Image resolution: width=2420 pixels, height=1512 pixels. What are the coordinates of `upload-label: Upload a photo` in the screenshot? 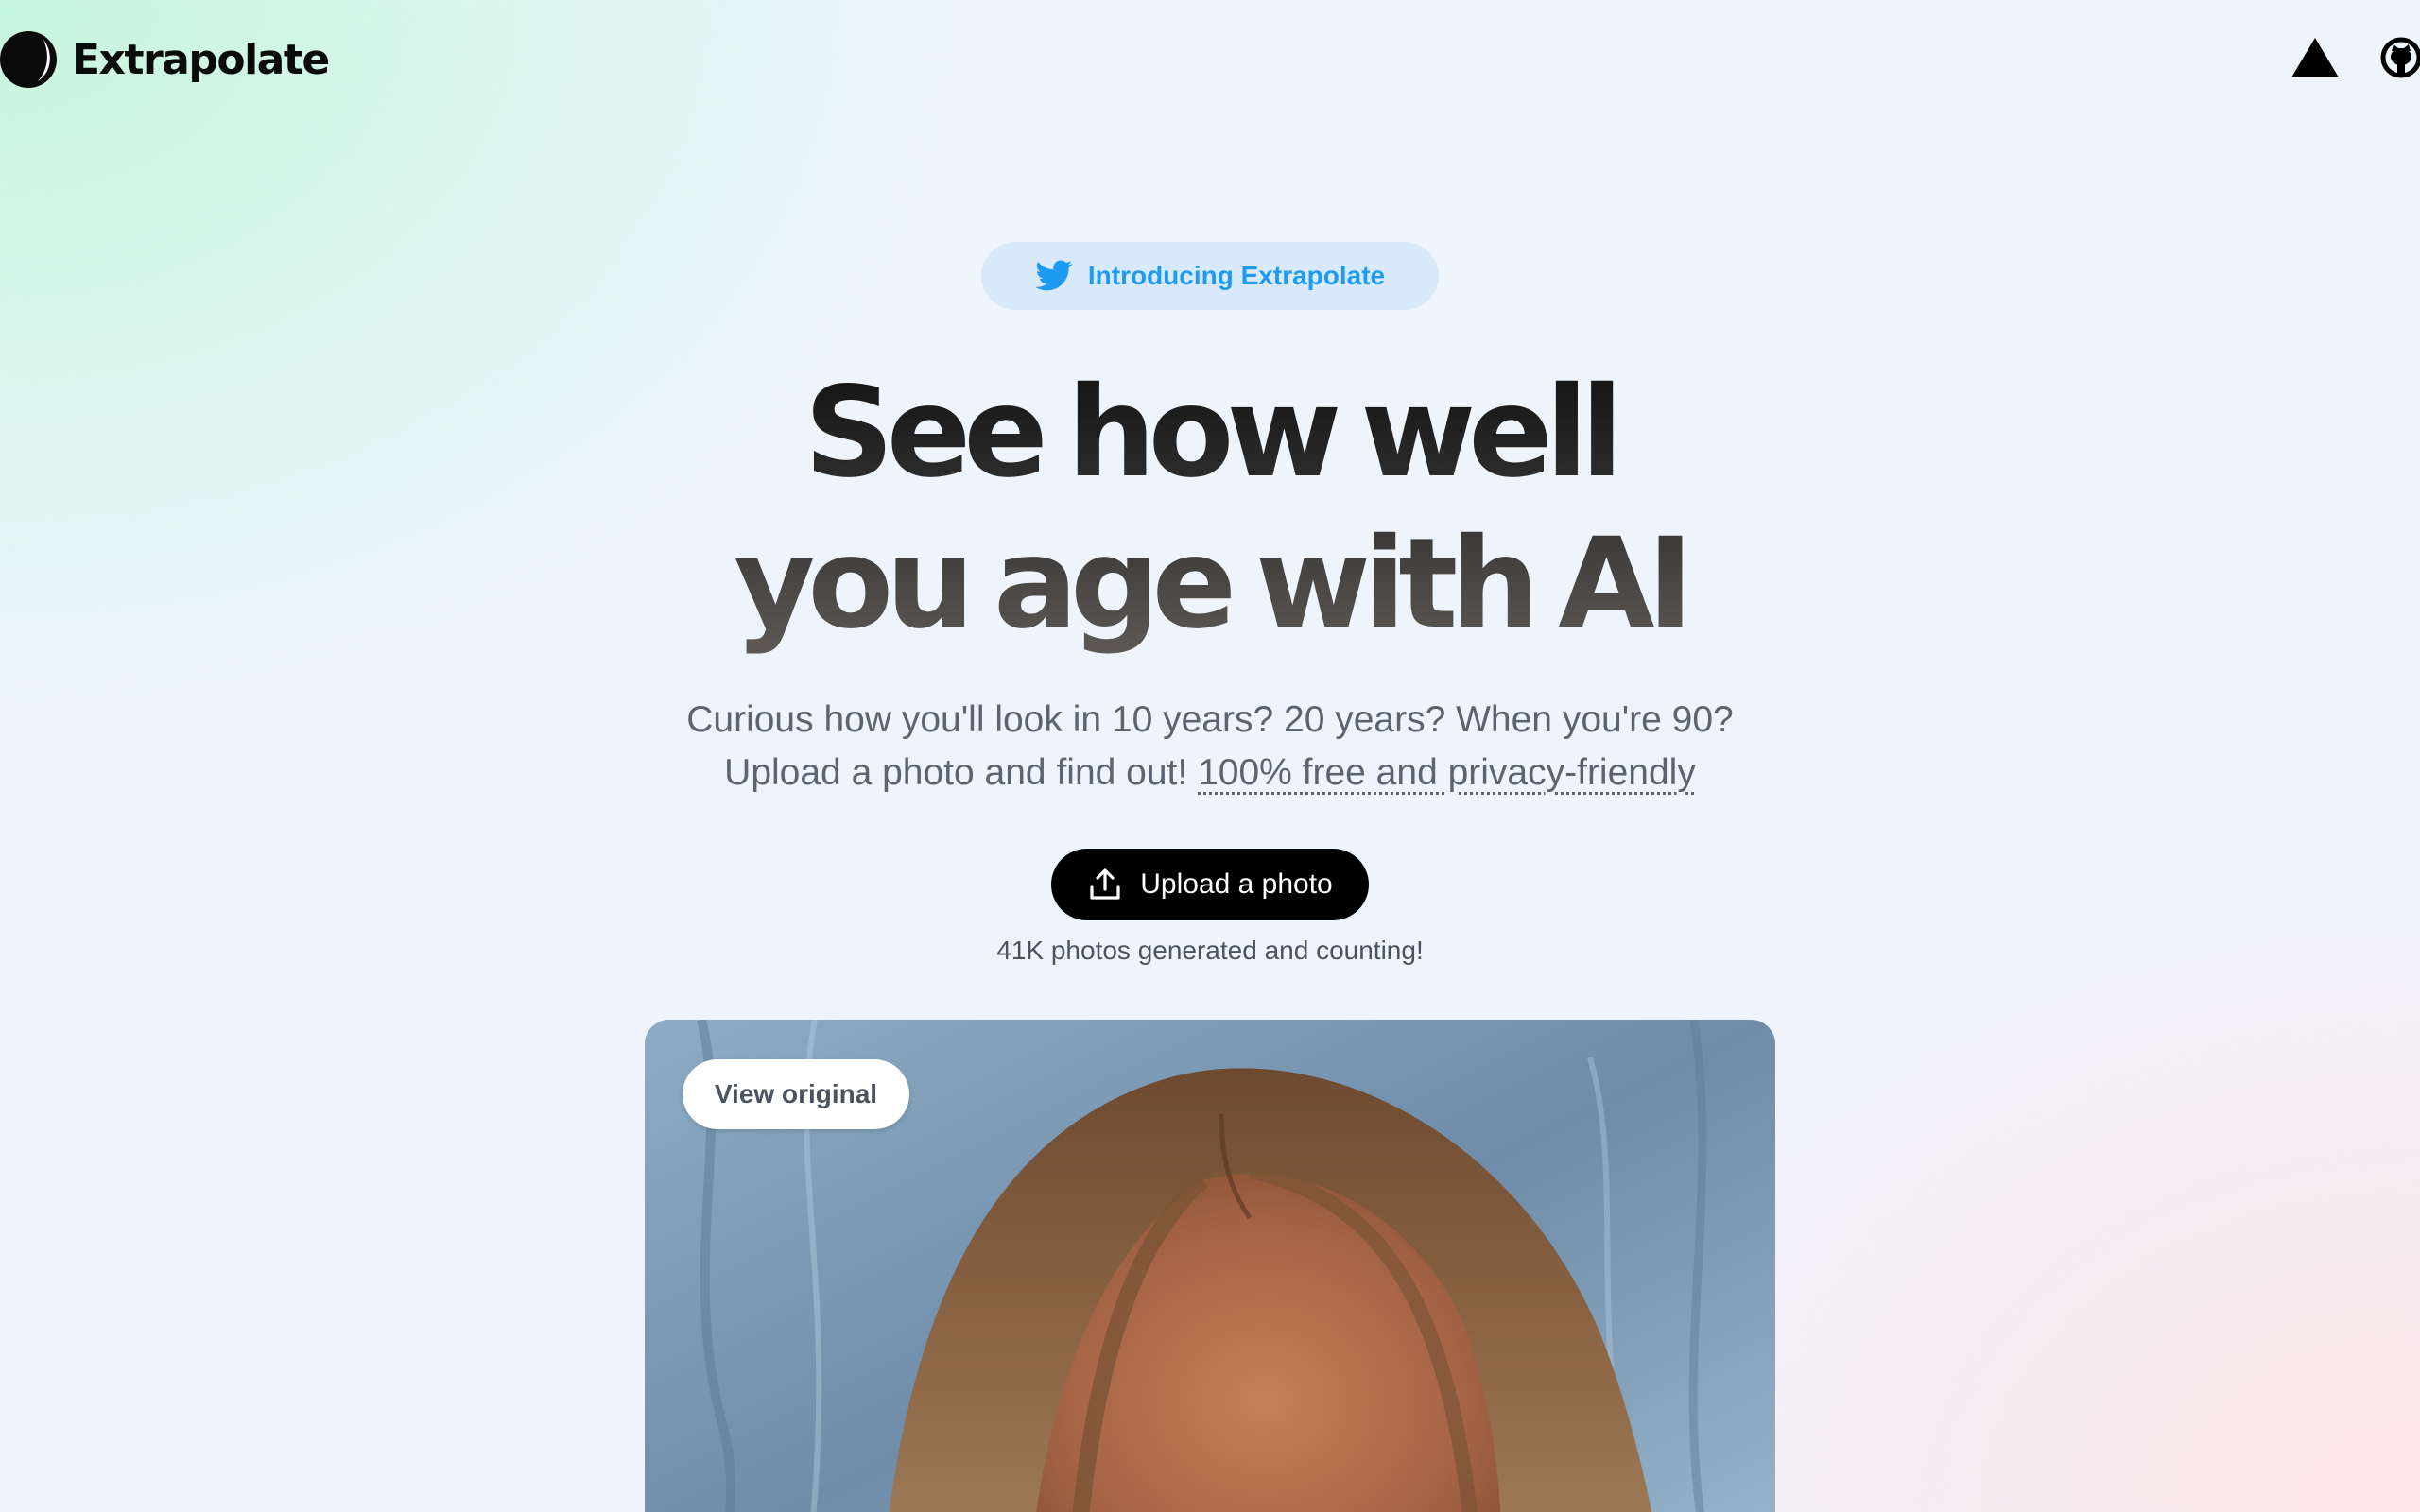 It's located at (1236, 884).